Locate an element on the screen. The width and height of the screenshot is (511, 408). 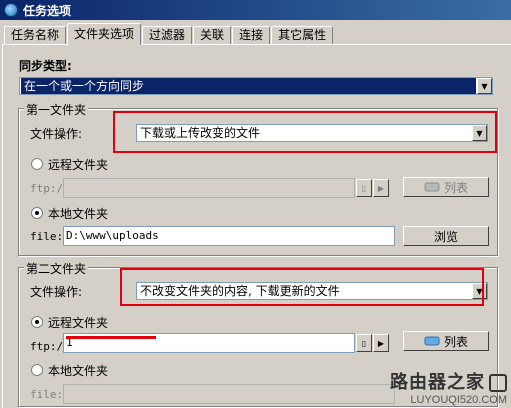
second-remote-label: 远程文件夹 is located at coordinates (78, 323).